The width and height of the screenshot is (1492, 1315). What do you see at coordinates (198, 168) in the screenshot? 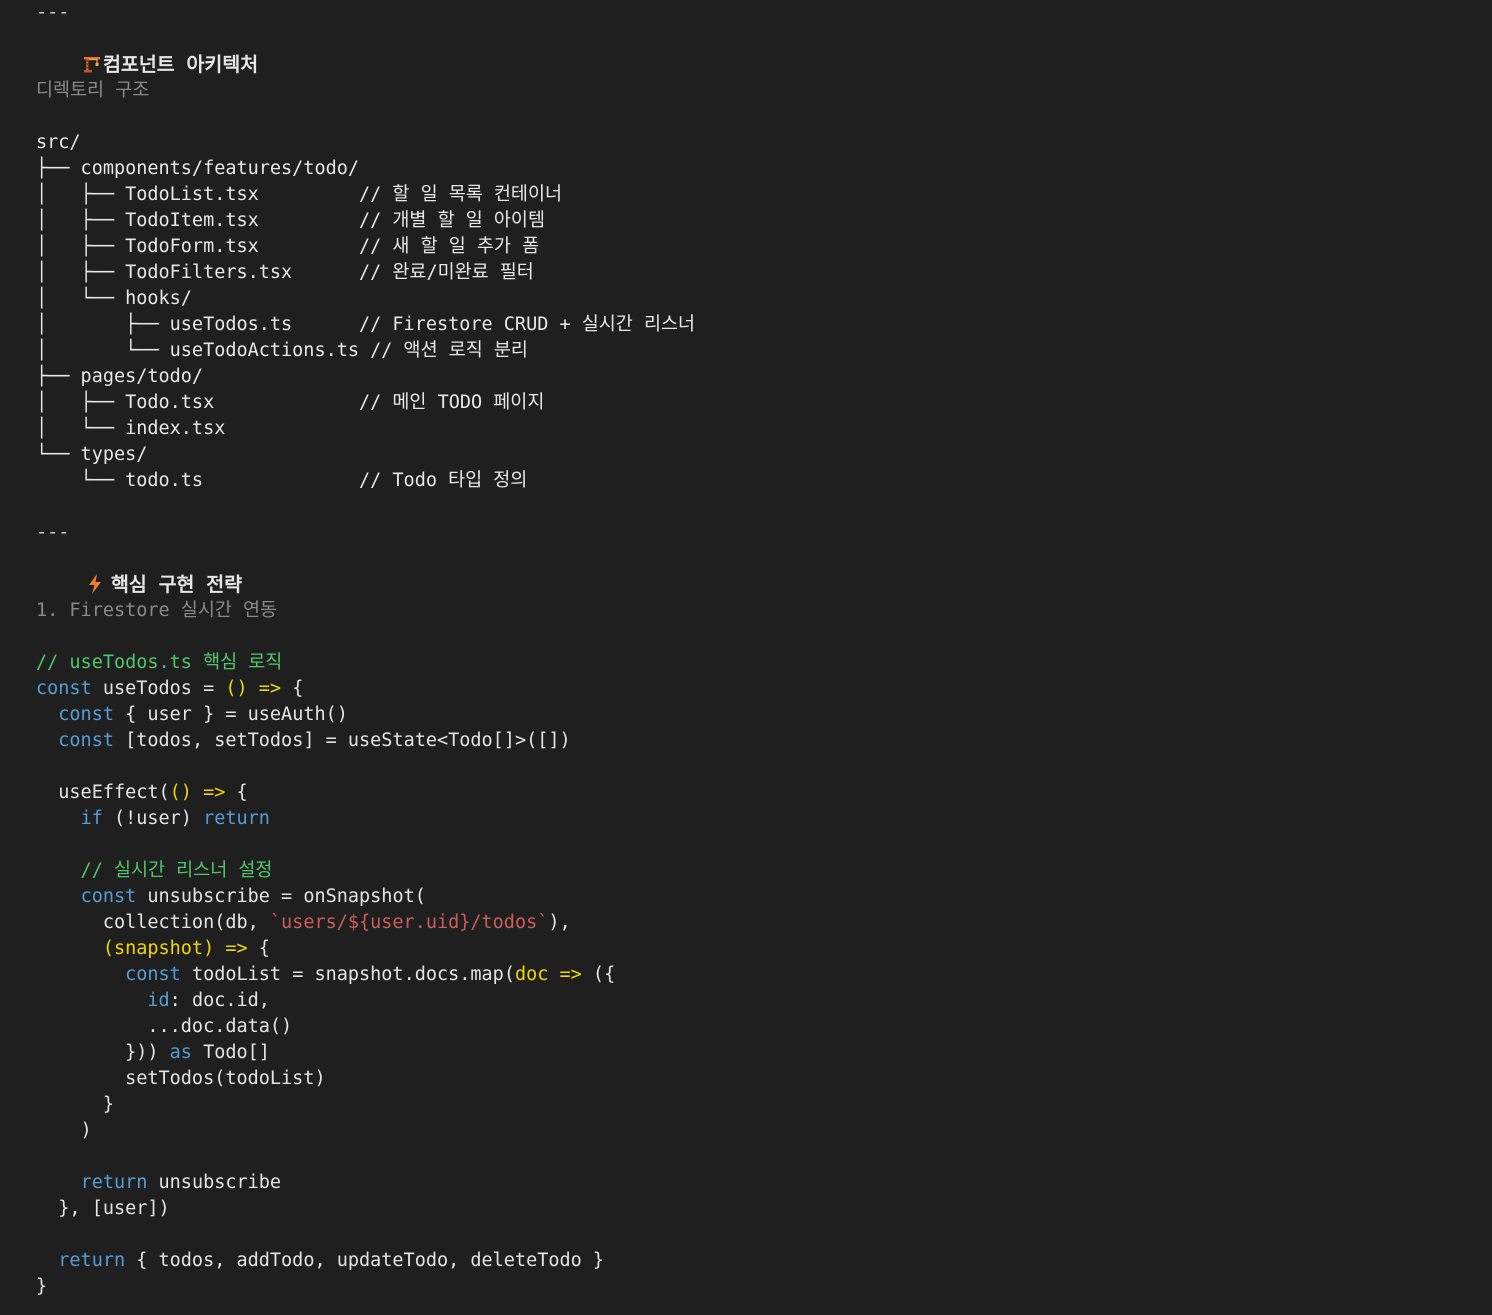
I see `tree-line: ├── components/features/todo/` at bounding box center [198, 168].